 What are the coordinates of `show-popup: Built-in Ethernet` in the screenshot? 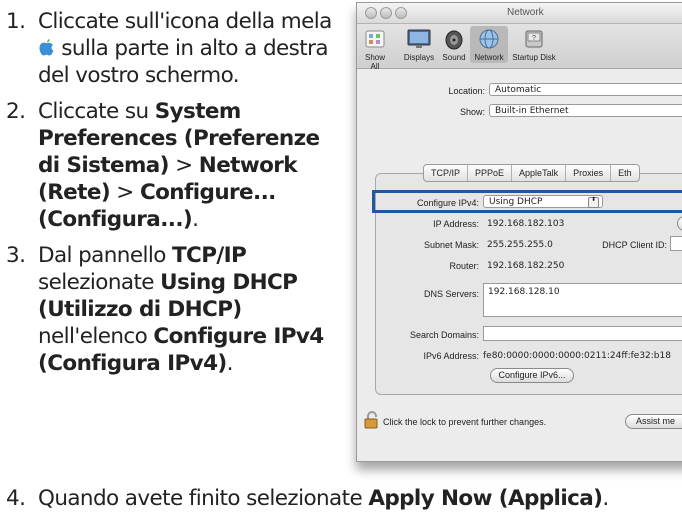 It's located at (585, 110).